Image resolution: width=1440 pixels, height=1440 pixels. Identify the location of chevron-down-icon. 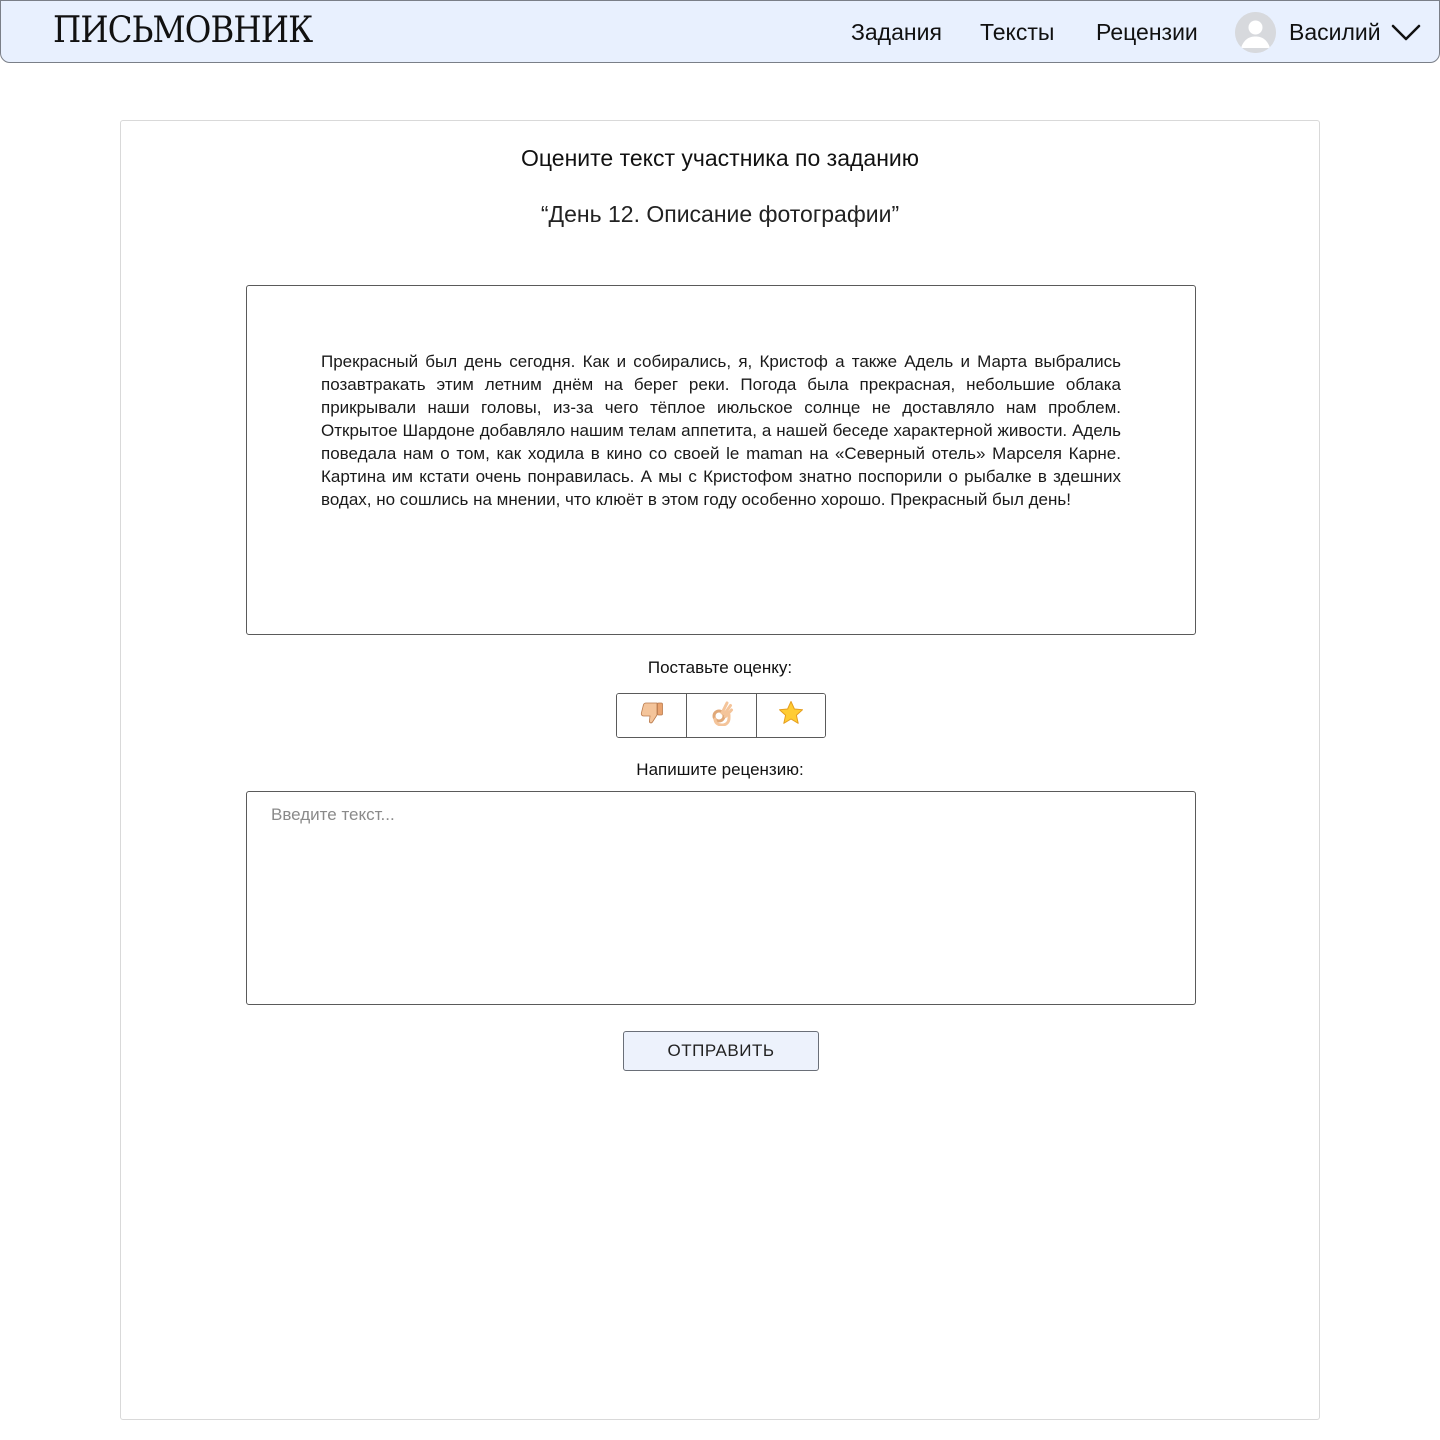
(1406, 32).